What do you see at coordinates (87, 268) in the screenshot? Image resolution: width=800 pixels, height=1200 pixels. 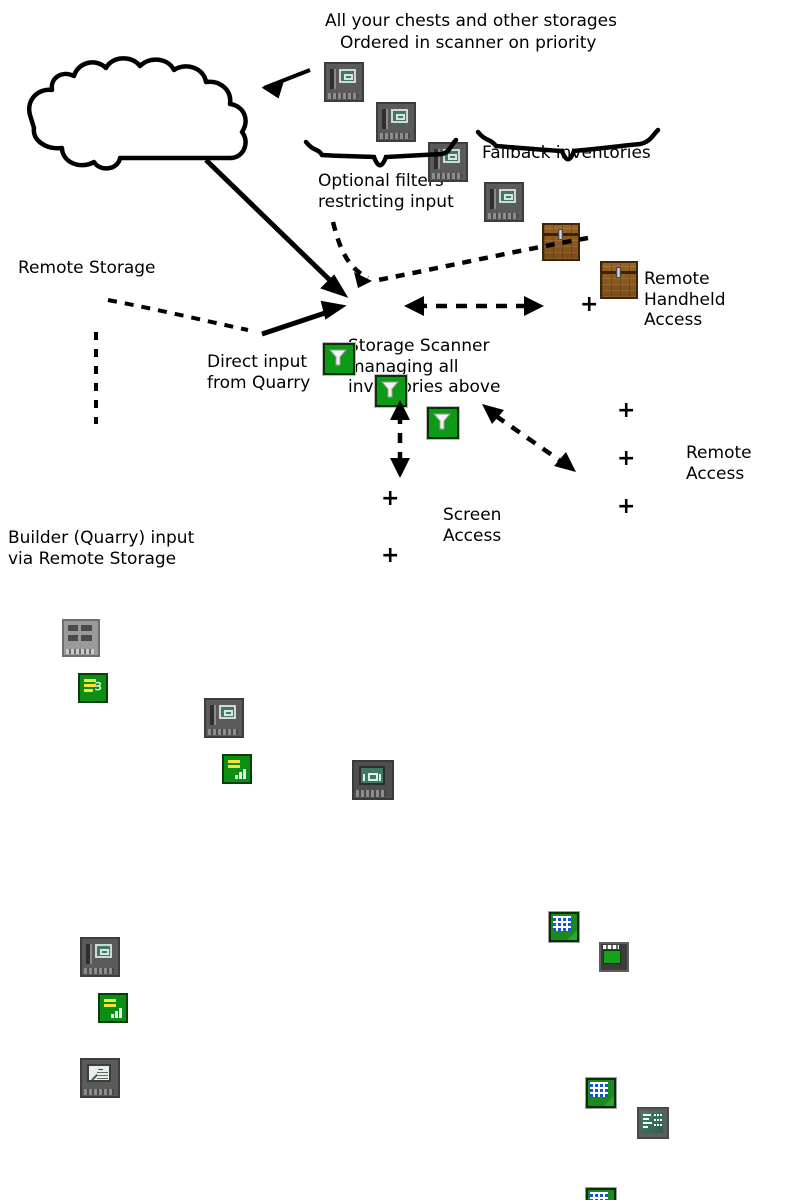 I see `label-remote-storage: Remote Storage` at bounding box center [87, 268].